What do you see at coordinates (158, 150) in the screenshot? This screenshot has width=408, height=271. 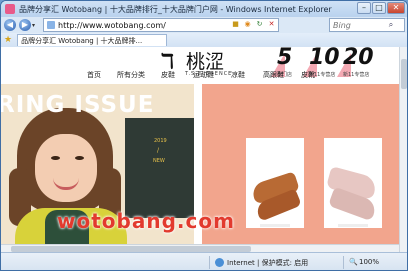 I see `banner-slash: /` at bounding box center [158, 150].